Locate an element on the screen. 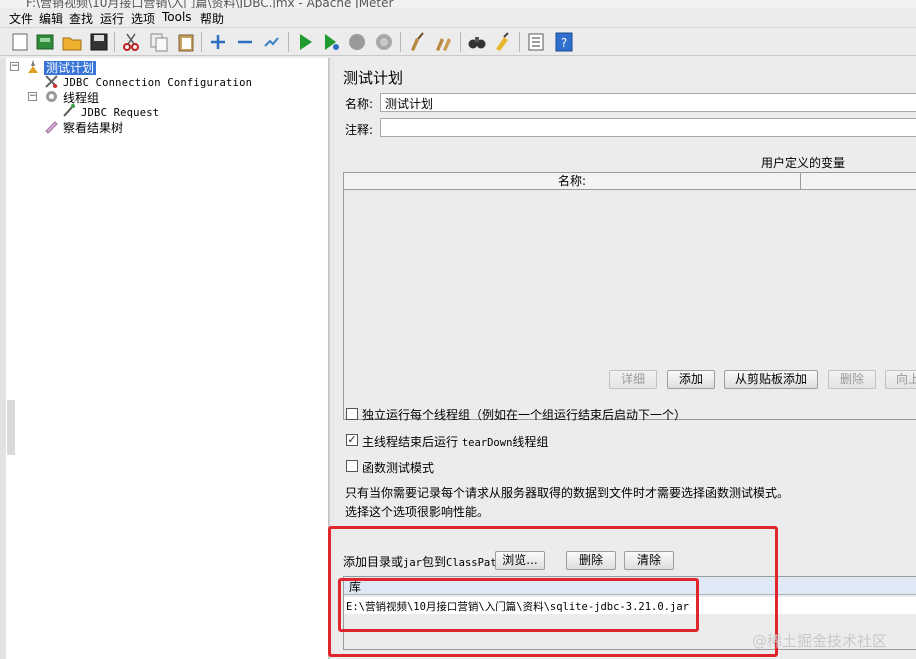 The height and width of the screenshot is (659, 916). collapse-icon is located at coordinates (245, 42).